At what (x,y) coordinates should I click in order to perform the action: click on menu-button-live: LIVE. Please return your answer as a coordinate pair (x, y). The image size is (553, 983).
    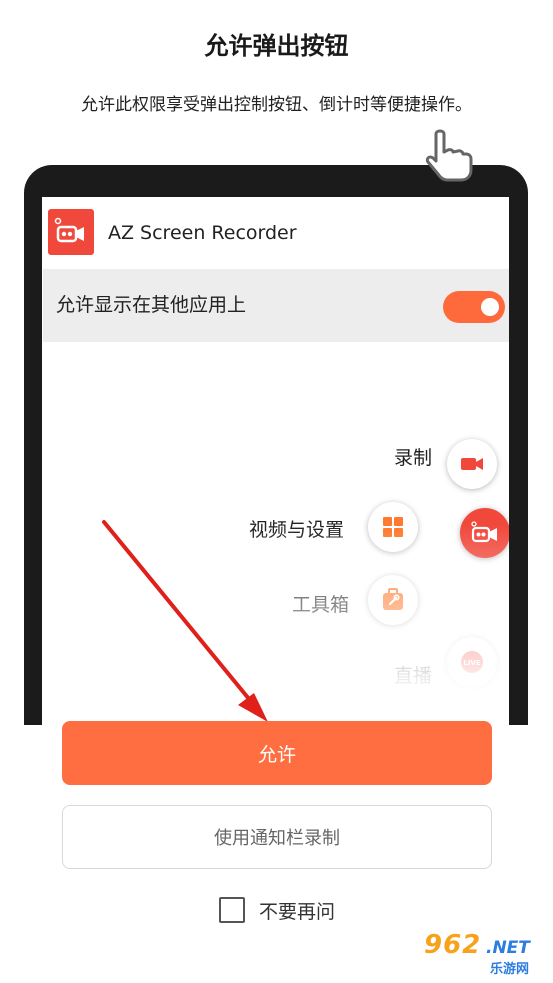
    Looking at the image, I should click on (472, 662).